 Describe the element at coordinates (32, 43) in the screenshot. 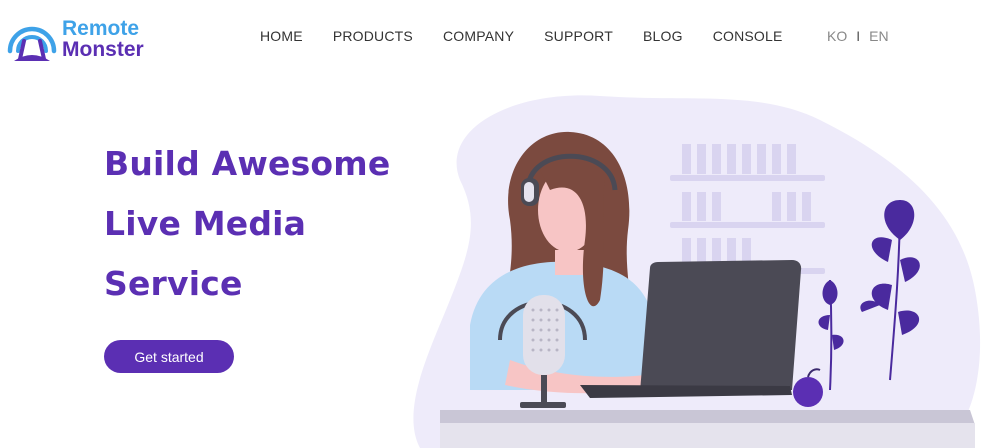

I see `monster-antenna-icon` at that location.